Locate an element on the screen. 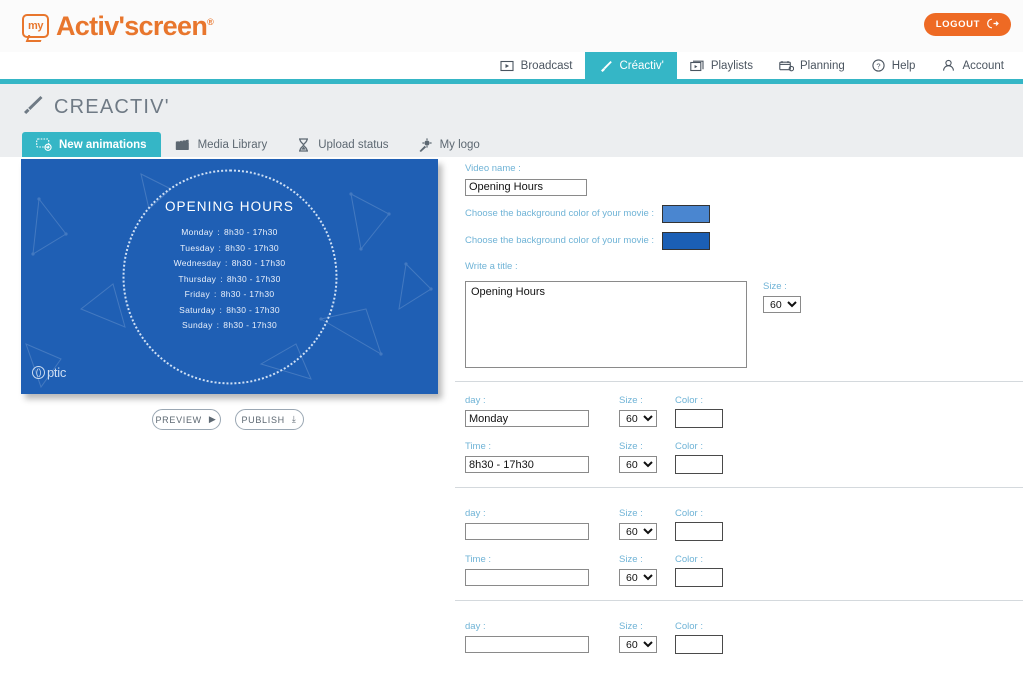 The image size is (1023, 681). subtab-upload-status: Upload status is located at coordinates (341, 144).